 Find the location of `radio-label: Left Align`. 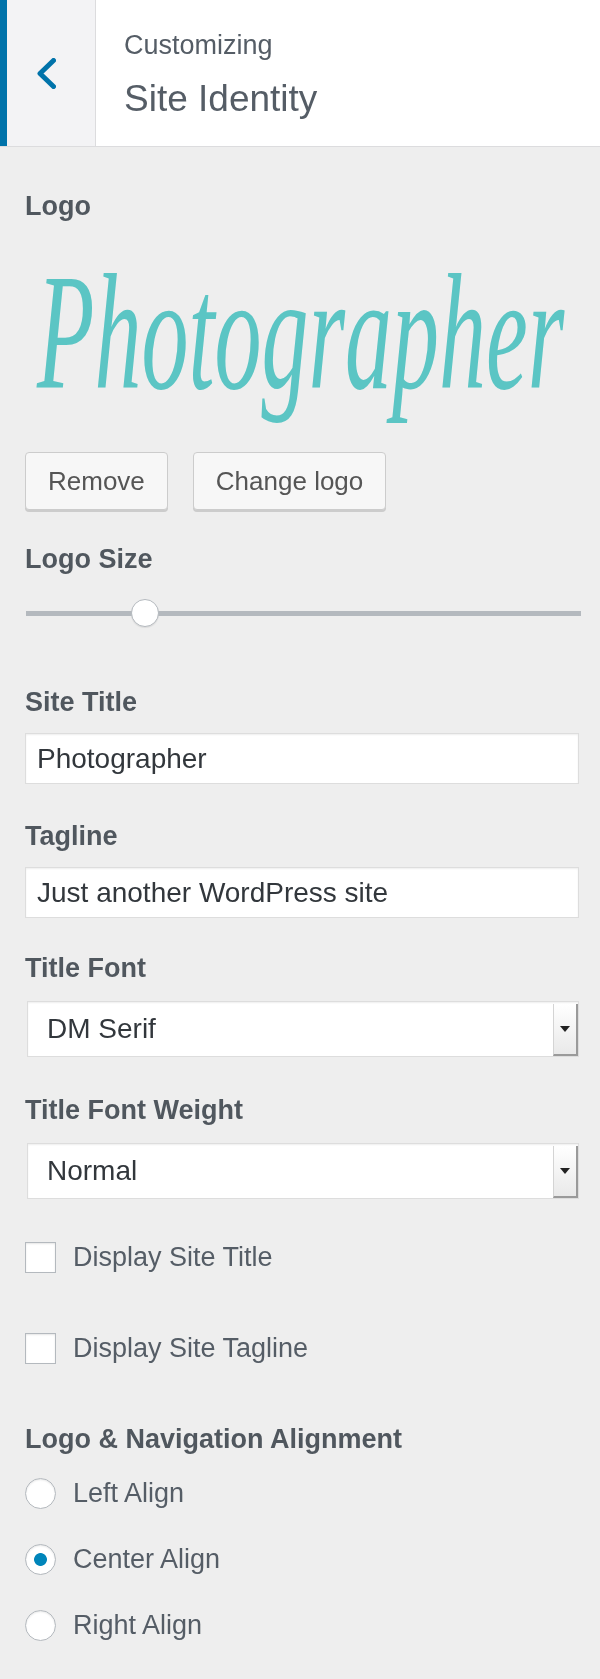

radio-label: Left Align is located at coordinates (129, 1493).